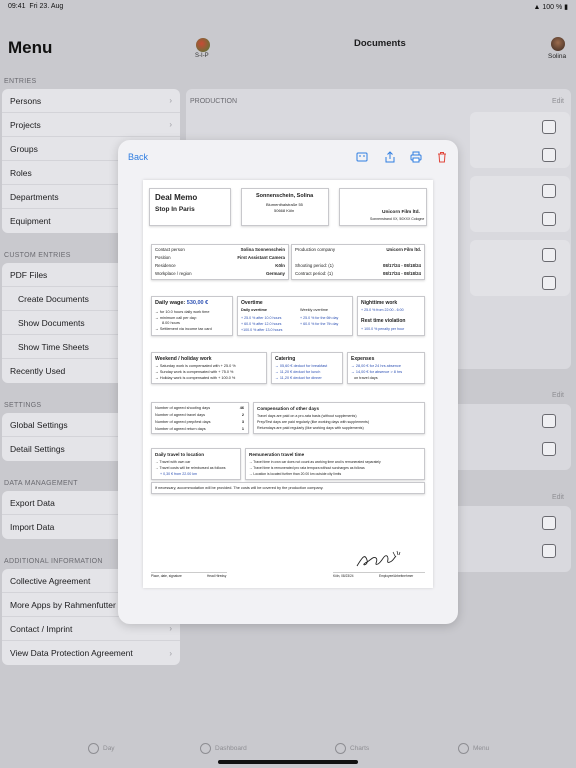  What do you see at coordinates (176, 318) in the screenshot?
I see `wage-line: → minimum call per day:` at bounding box center [176, 318].